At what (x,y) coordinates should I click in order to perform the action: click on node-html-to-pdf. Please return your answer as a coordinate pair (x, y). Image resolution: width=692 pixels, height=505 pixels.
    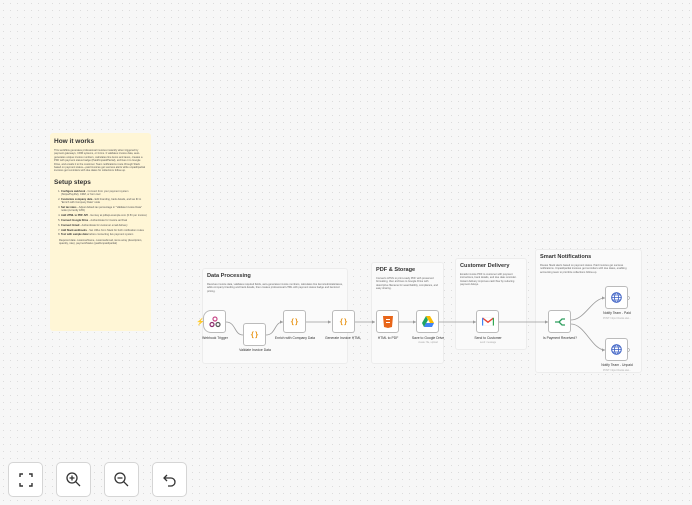
    Looking at the image, I should click on (387, 321).